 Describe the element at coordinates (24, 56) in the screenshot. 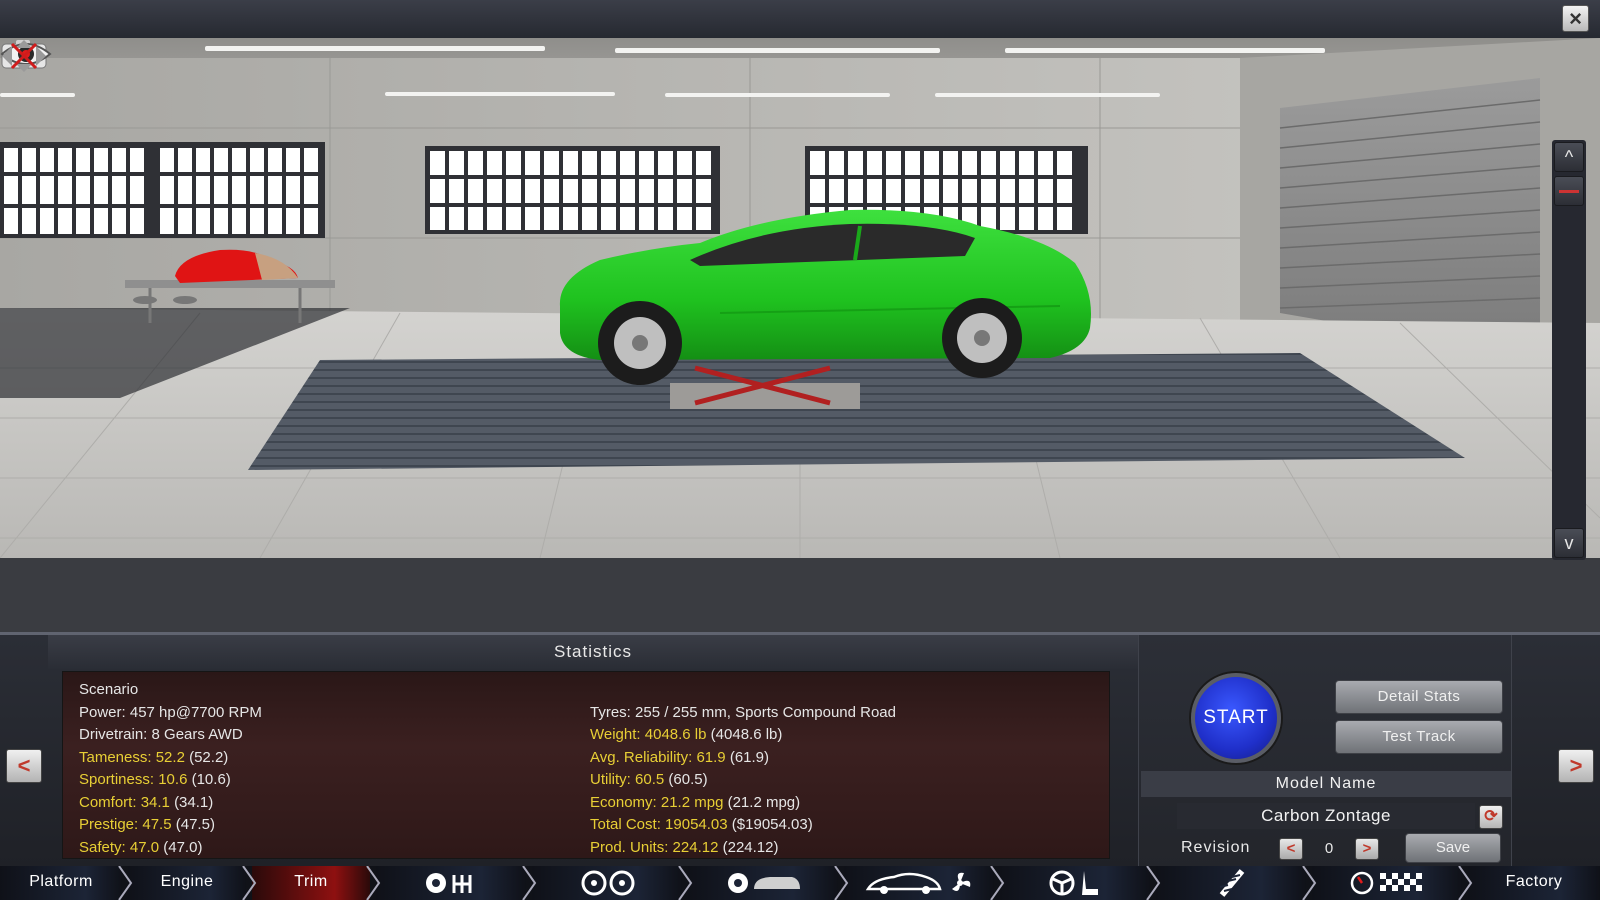

I see `reset-view-icon` at that location.